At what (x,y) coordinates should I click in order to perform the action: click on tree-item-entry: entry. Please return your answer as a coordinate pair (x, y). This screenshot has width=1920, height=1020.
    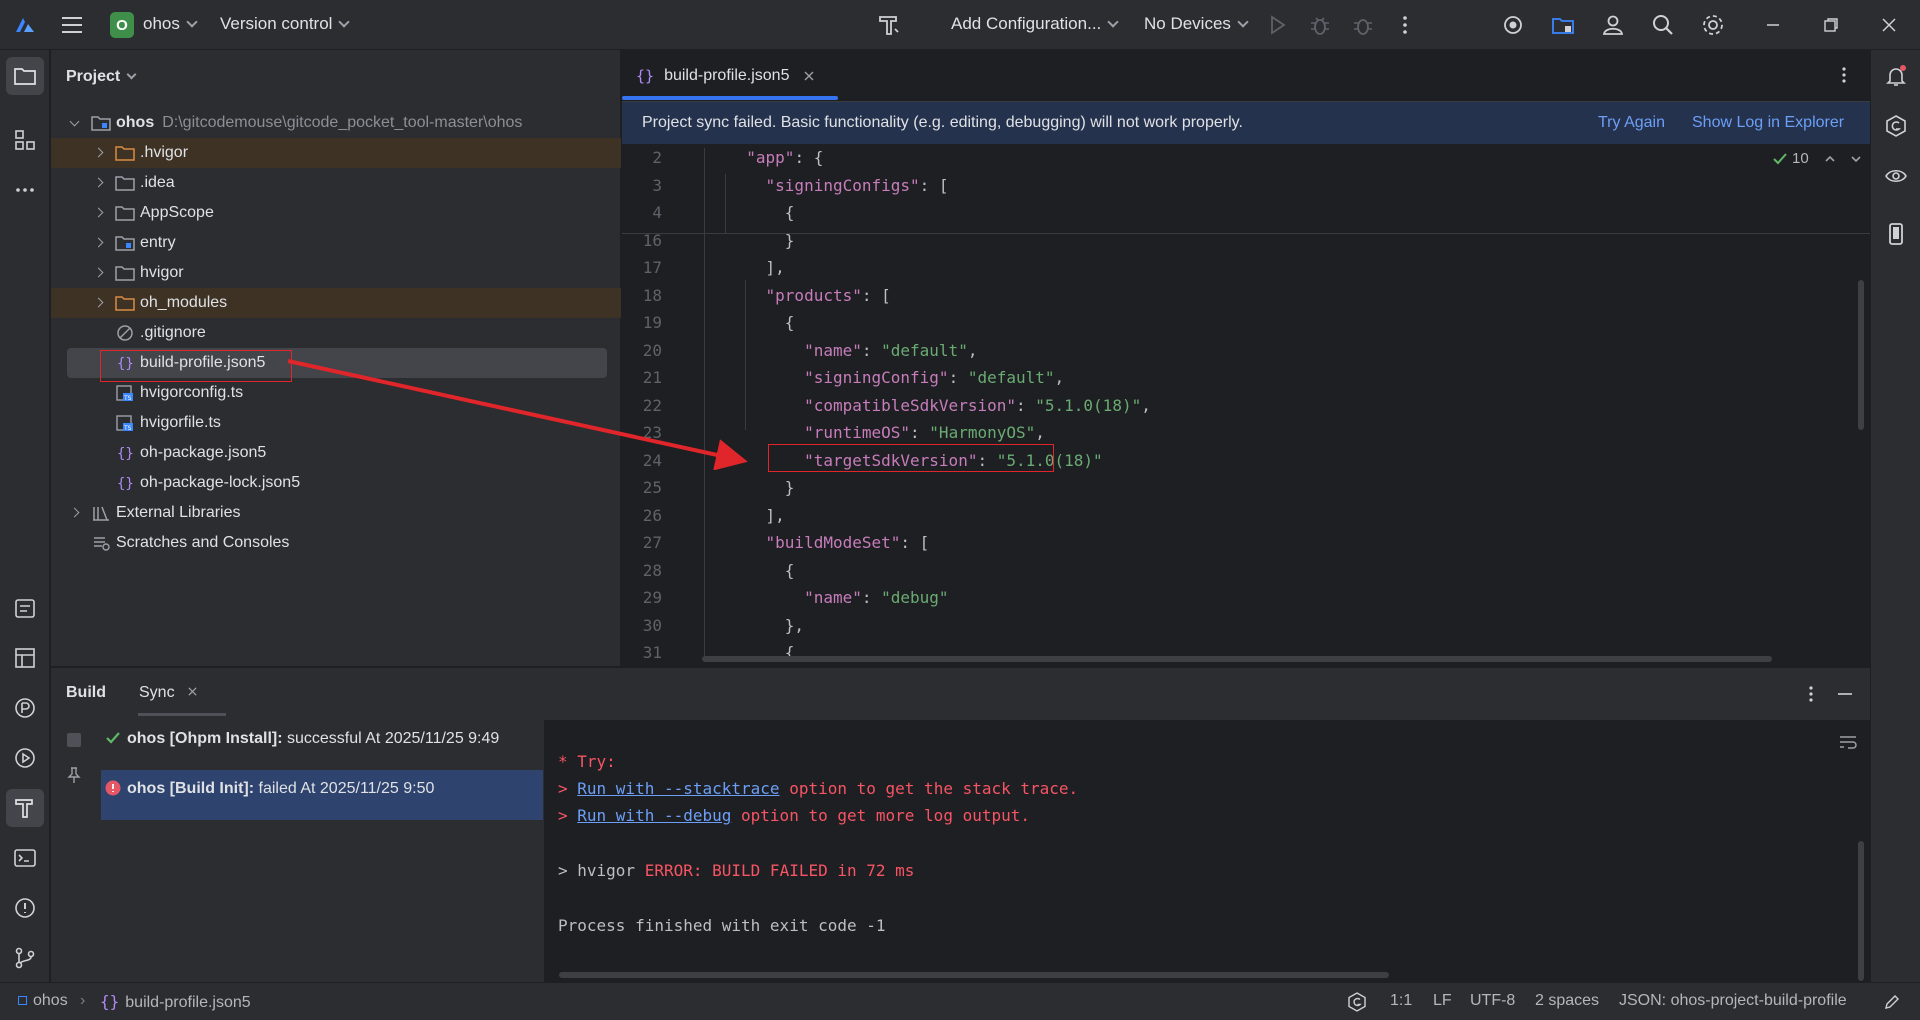
    Looking at the image, I should click on (336, 243).